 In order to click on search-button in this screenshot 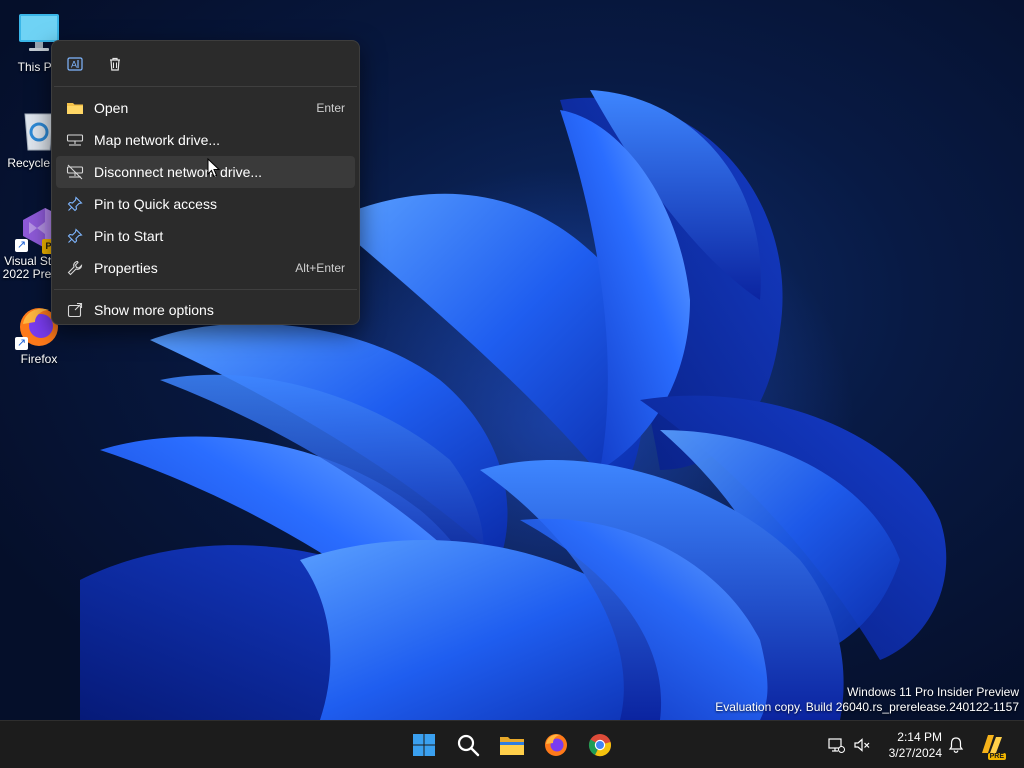, I will do `click(468, 745)`.